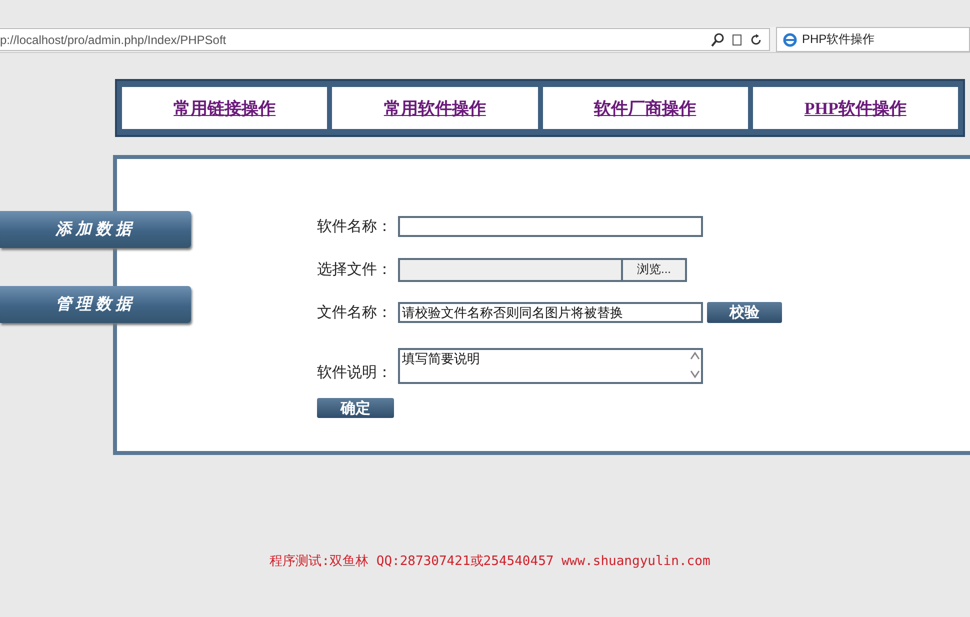 The width and height of the screenshot is (970, 617). I want to click on address-bar: p://localhost/pro/admin.php/Index/PHPSoft, so click(385, 39).